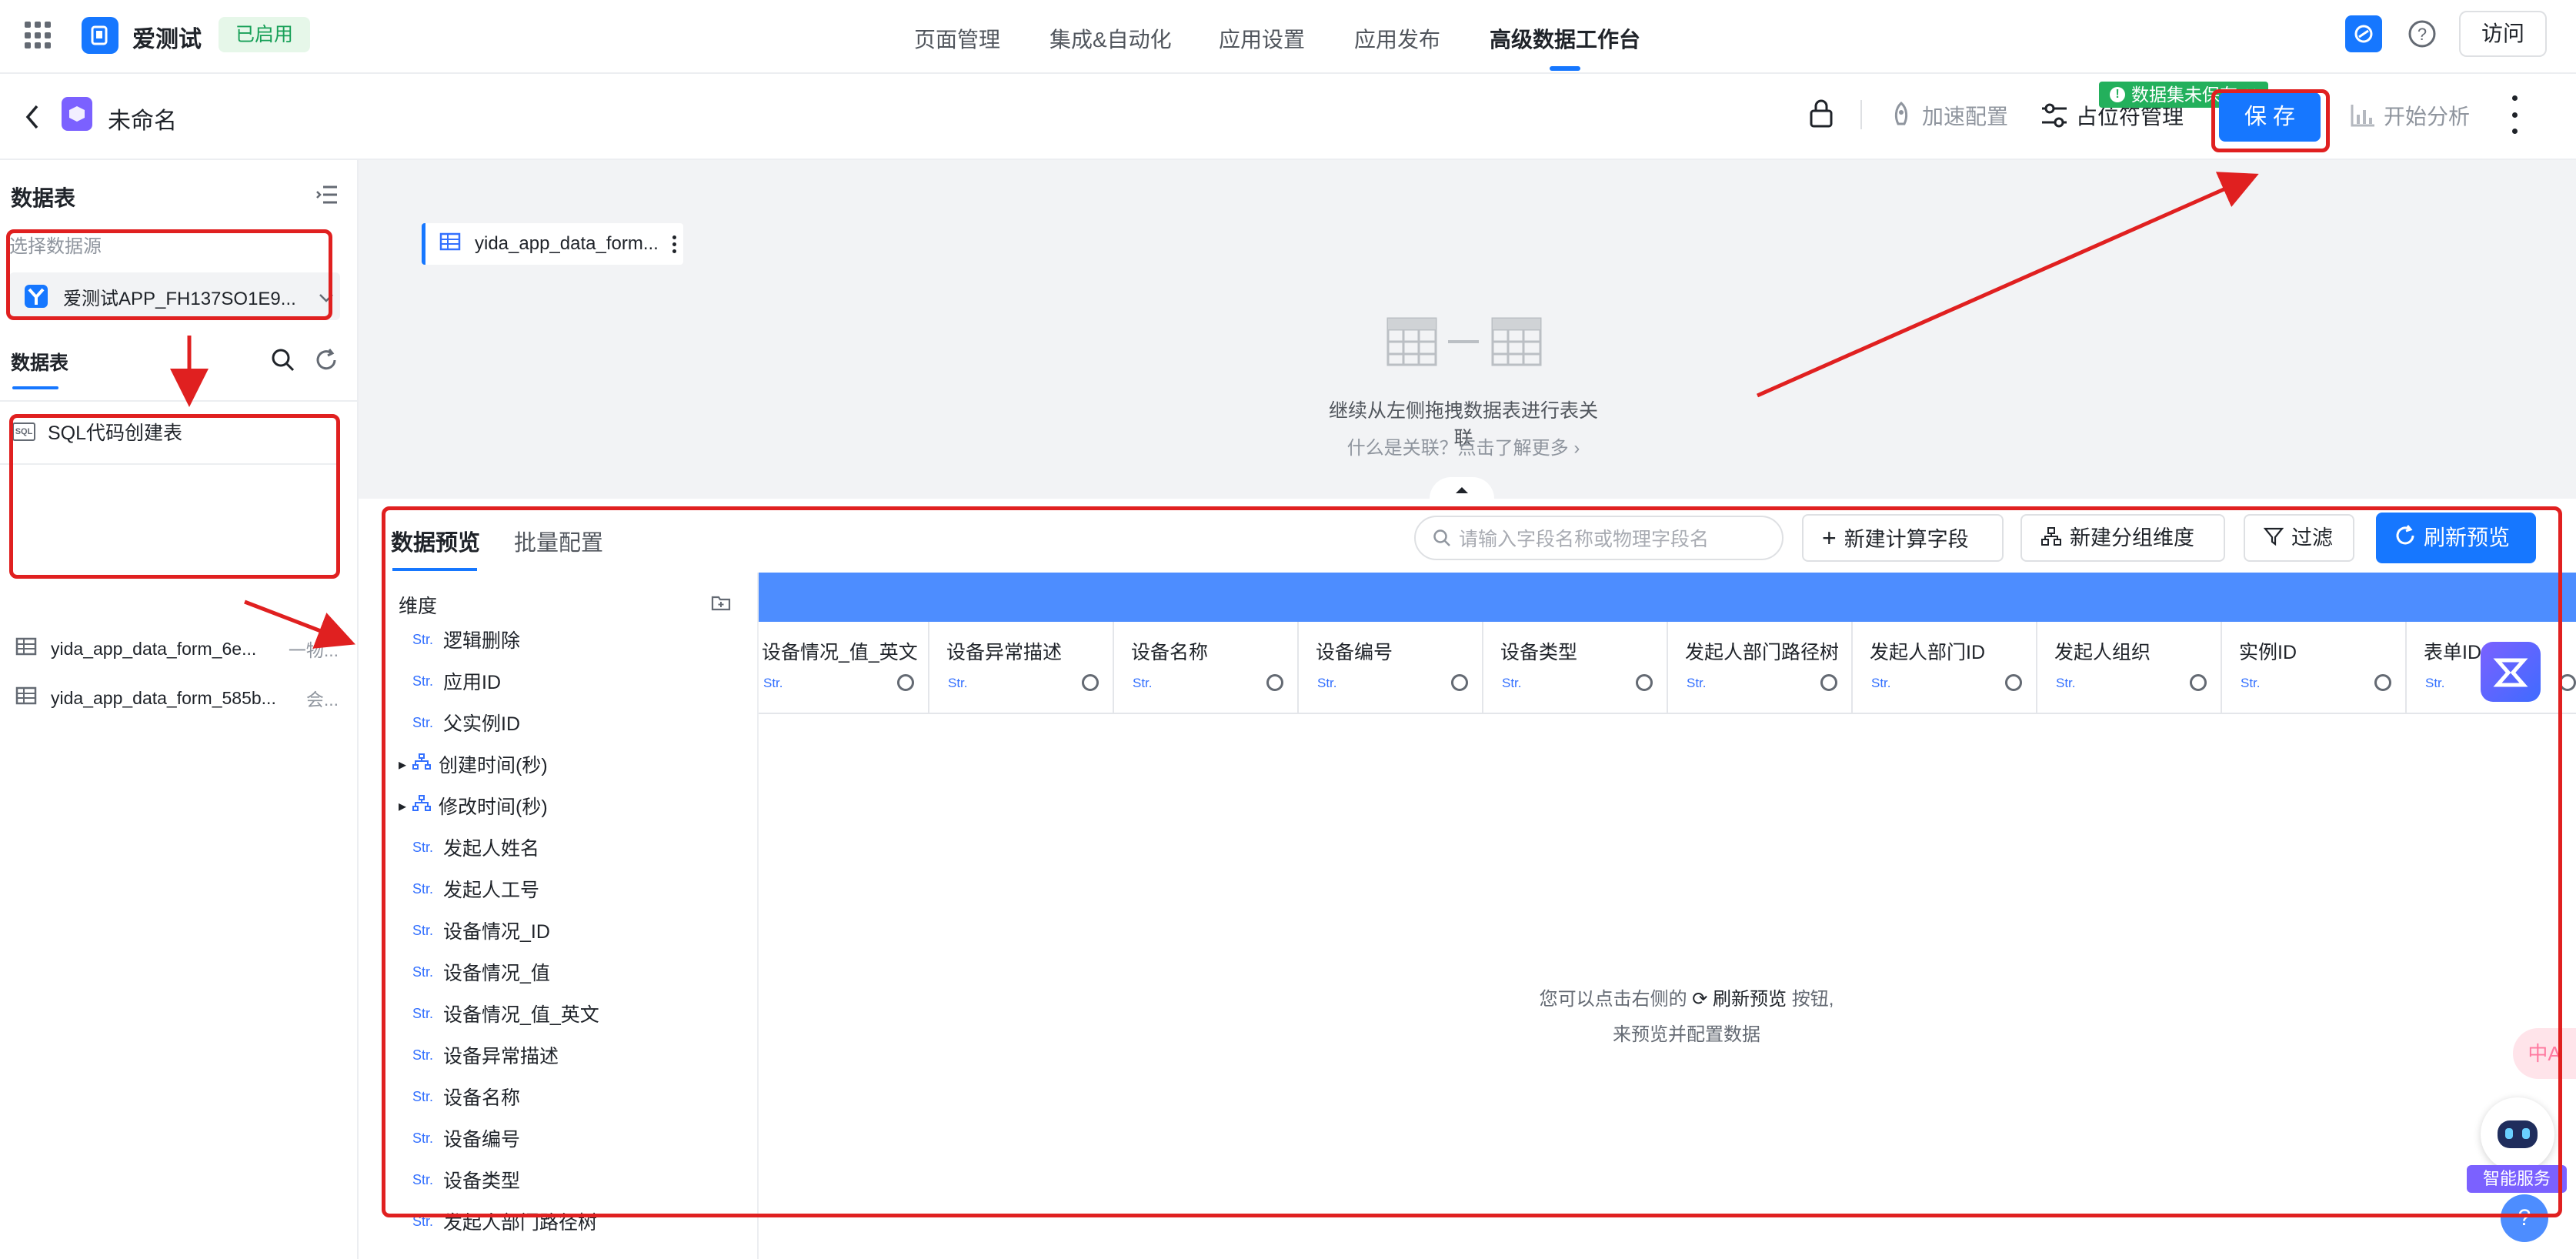 The width and height of the screenshot is (2576, 1259). I want to click on dimension-field: Str. 设备类型, so click(460, 1180).